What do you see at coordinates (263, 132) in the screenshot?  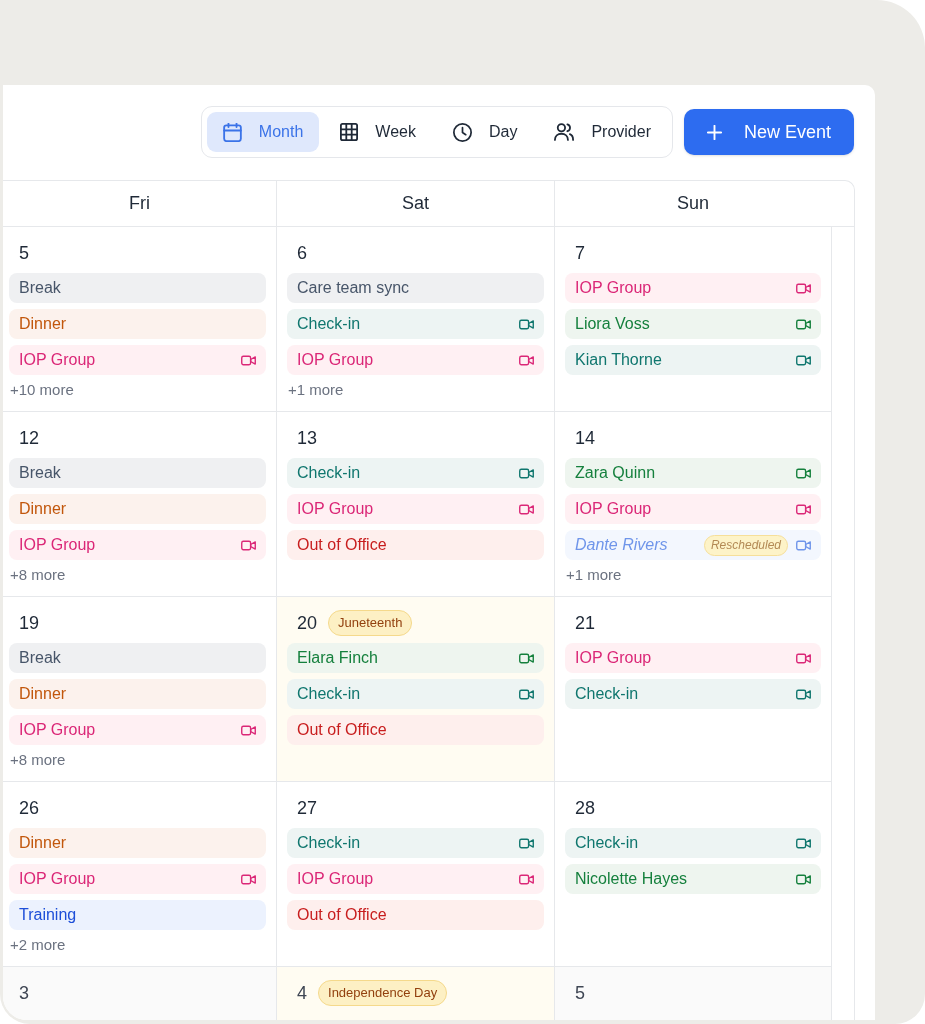 I see `view-tab: Month` at bounding box center [263, 132].